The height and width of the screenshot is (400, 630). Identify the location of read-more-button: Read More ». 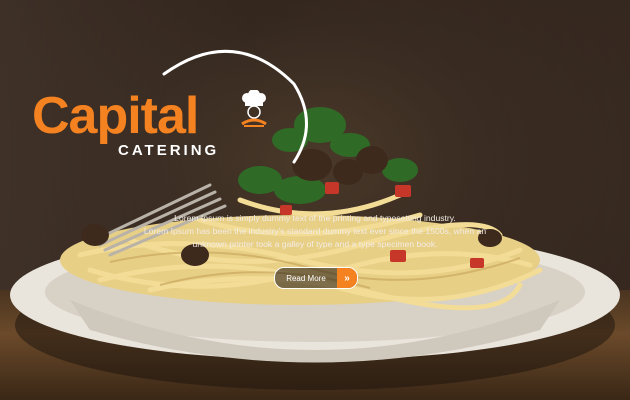
(316, 278).